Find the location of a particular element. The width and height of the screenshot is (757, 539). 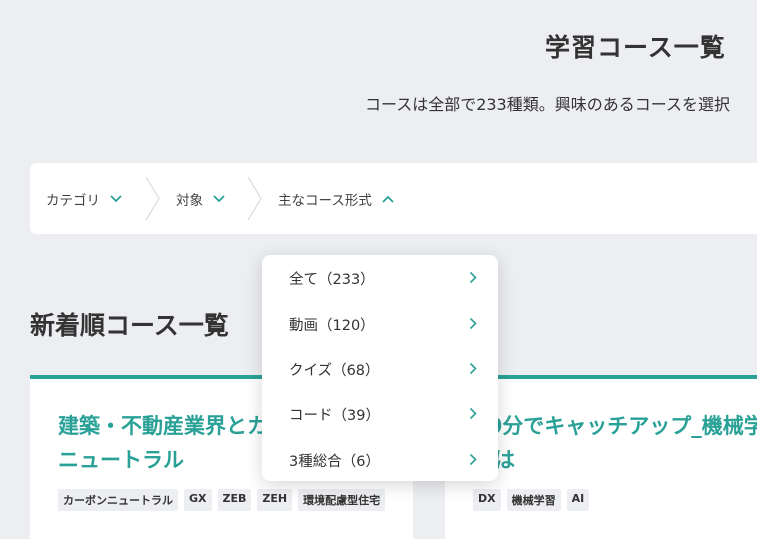

course-tag: ZEB is located at coordinates (234, 500).